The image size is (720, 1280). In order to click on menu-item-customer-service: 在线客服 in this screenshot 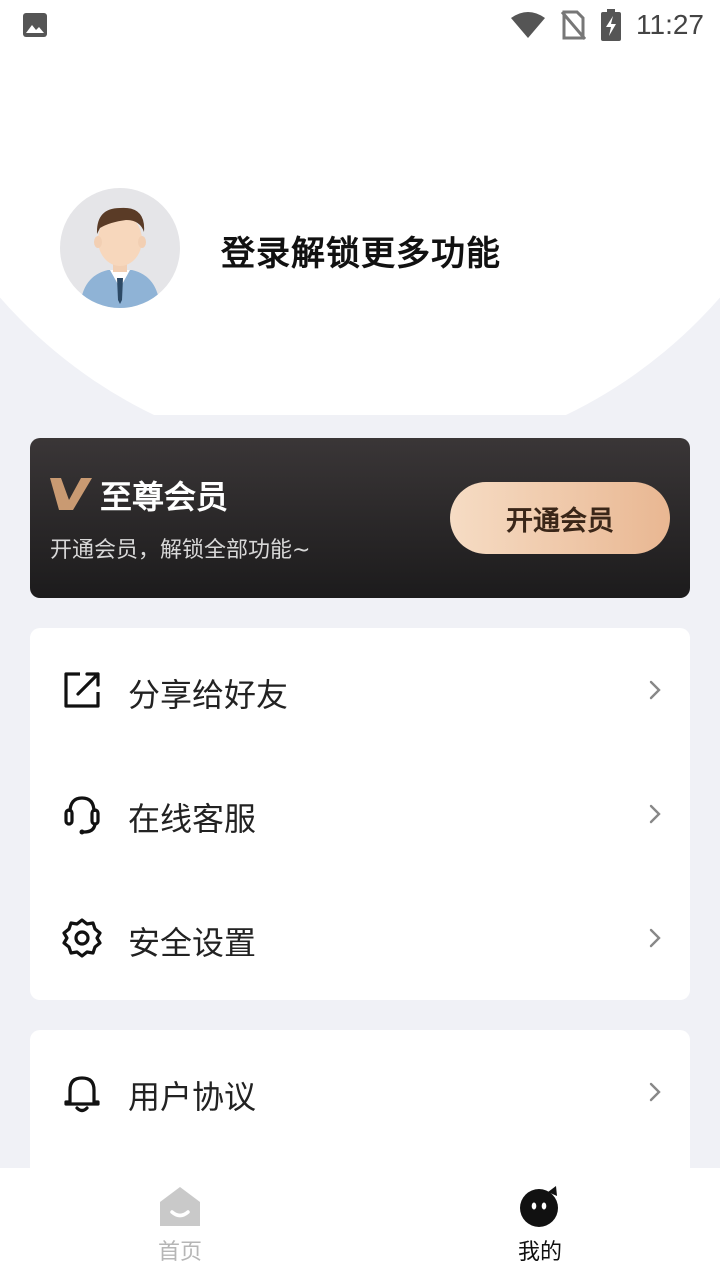, I will do `click(360, 814)`.